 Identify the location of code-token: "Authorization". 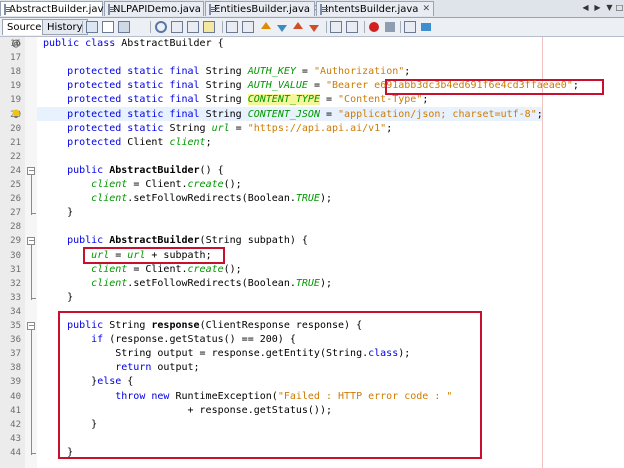
(359, 72).